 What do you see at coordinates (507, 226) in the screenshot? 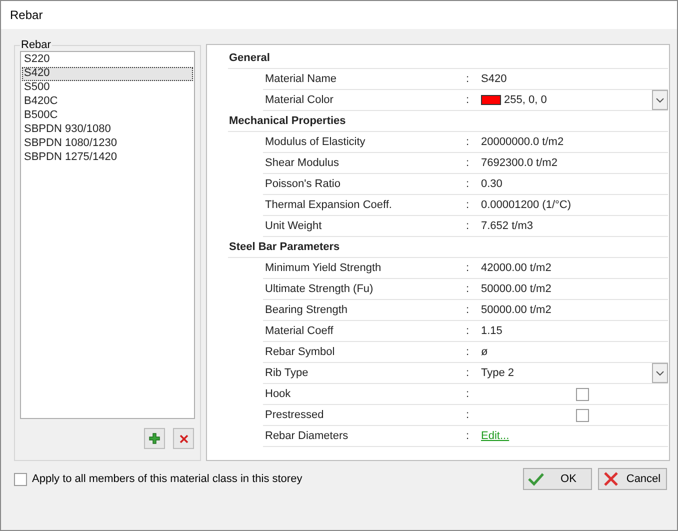
I see `property-value: 7.652 t/m3` at bounding box center [507, 226].